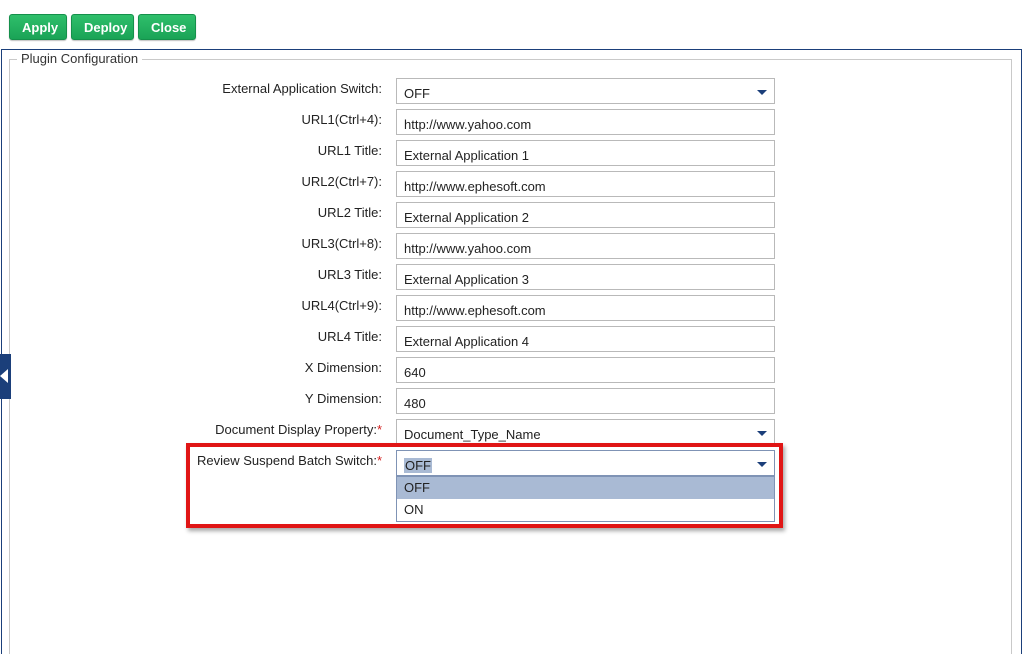  I want to click on url2-input: http://www.ephesoft.com, so click(585, 184).